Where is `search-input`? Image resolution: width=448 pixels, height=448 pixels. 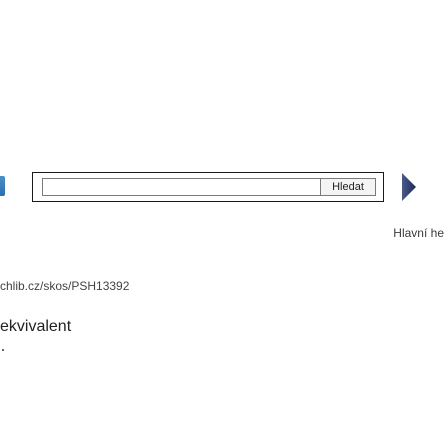
search-input is located at coordinates (181, 187).